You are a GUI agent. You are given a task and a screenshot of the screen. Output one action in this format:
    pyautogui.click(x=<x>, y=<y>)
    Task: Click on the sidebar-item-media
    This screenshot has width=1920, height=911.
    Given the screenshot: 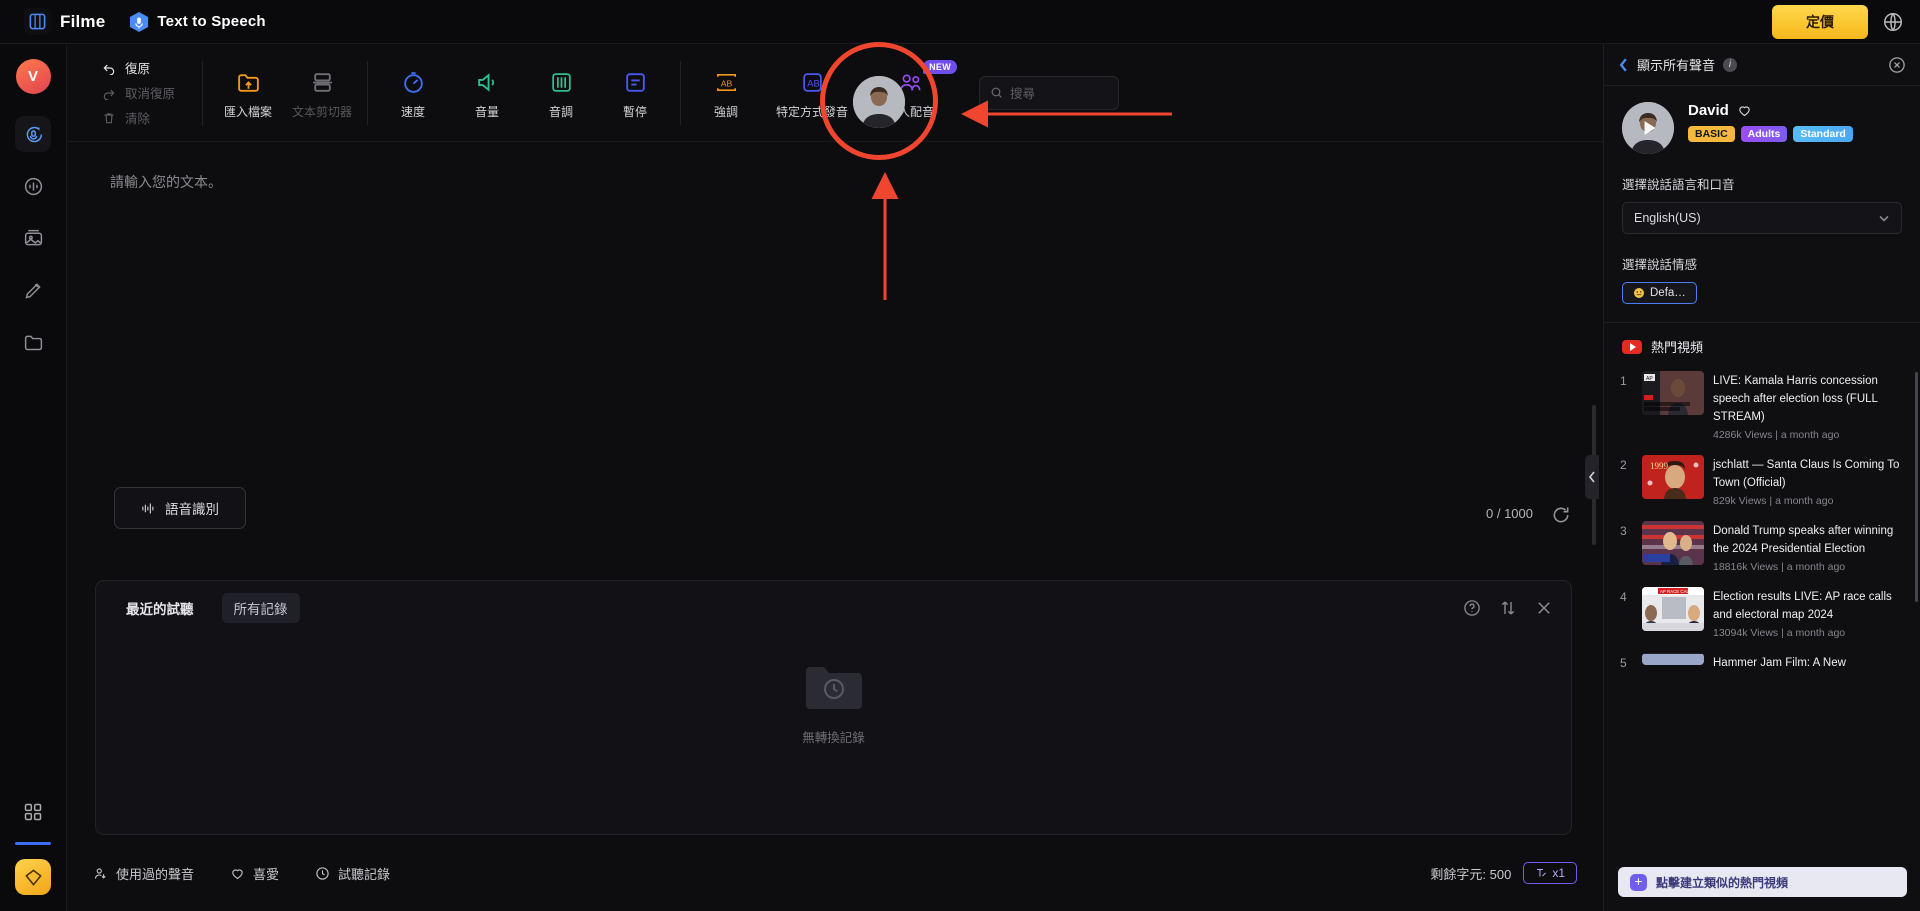 What is the action you would take?
    pyautogui.click(x=33, y=238)
    